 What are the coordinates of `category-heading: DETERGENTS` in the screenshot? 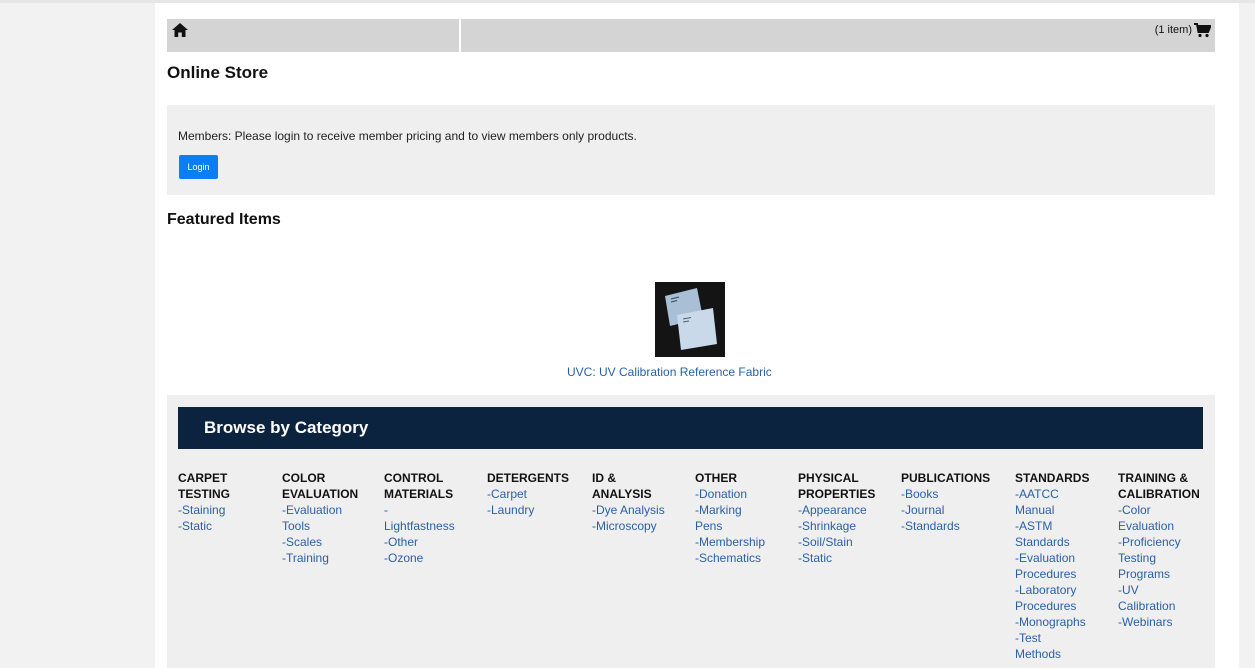 It's located at (528, 478).